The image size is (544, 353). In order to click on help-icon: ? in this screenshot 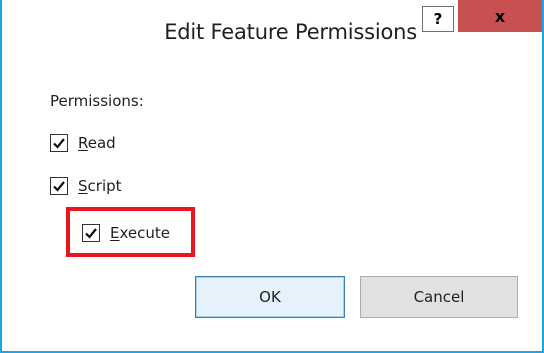, I will do `click(438, 19)`.